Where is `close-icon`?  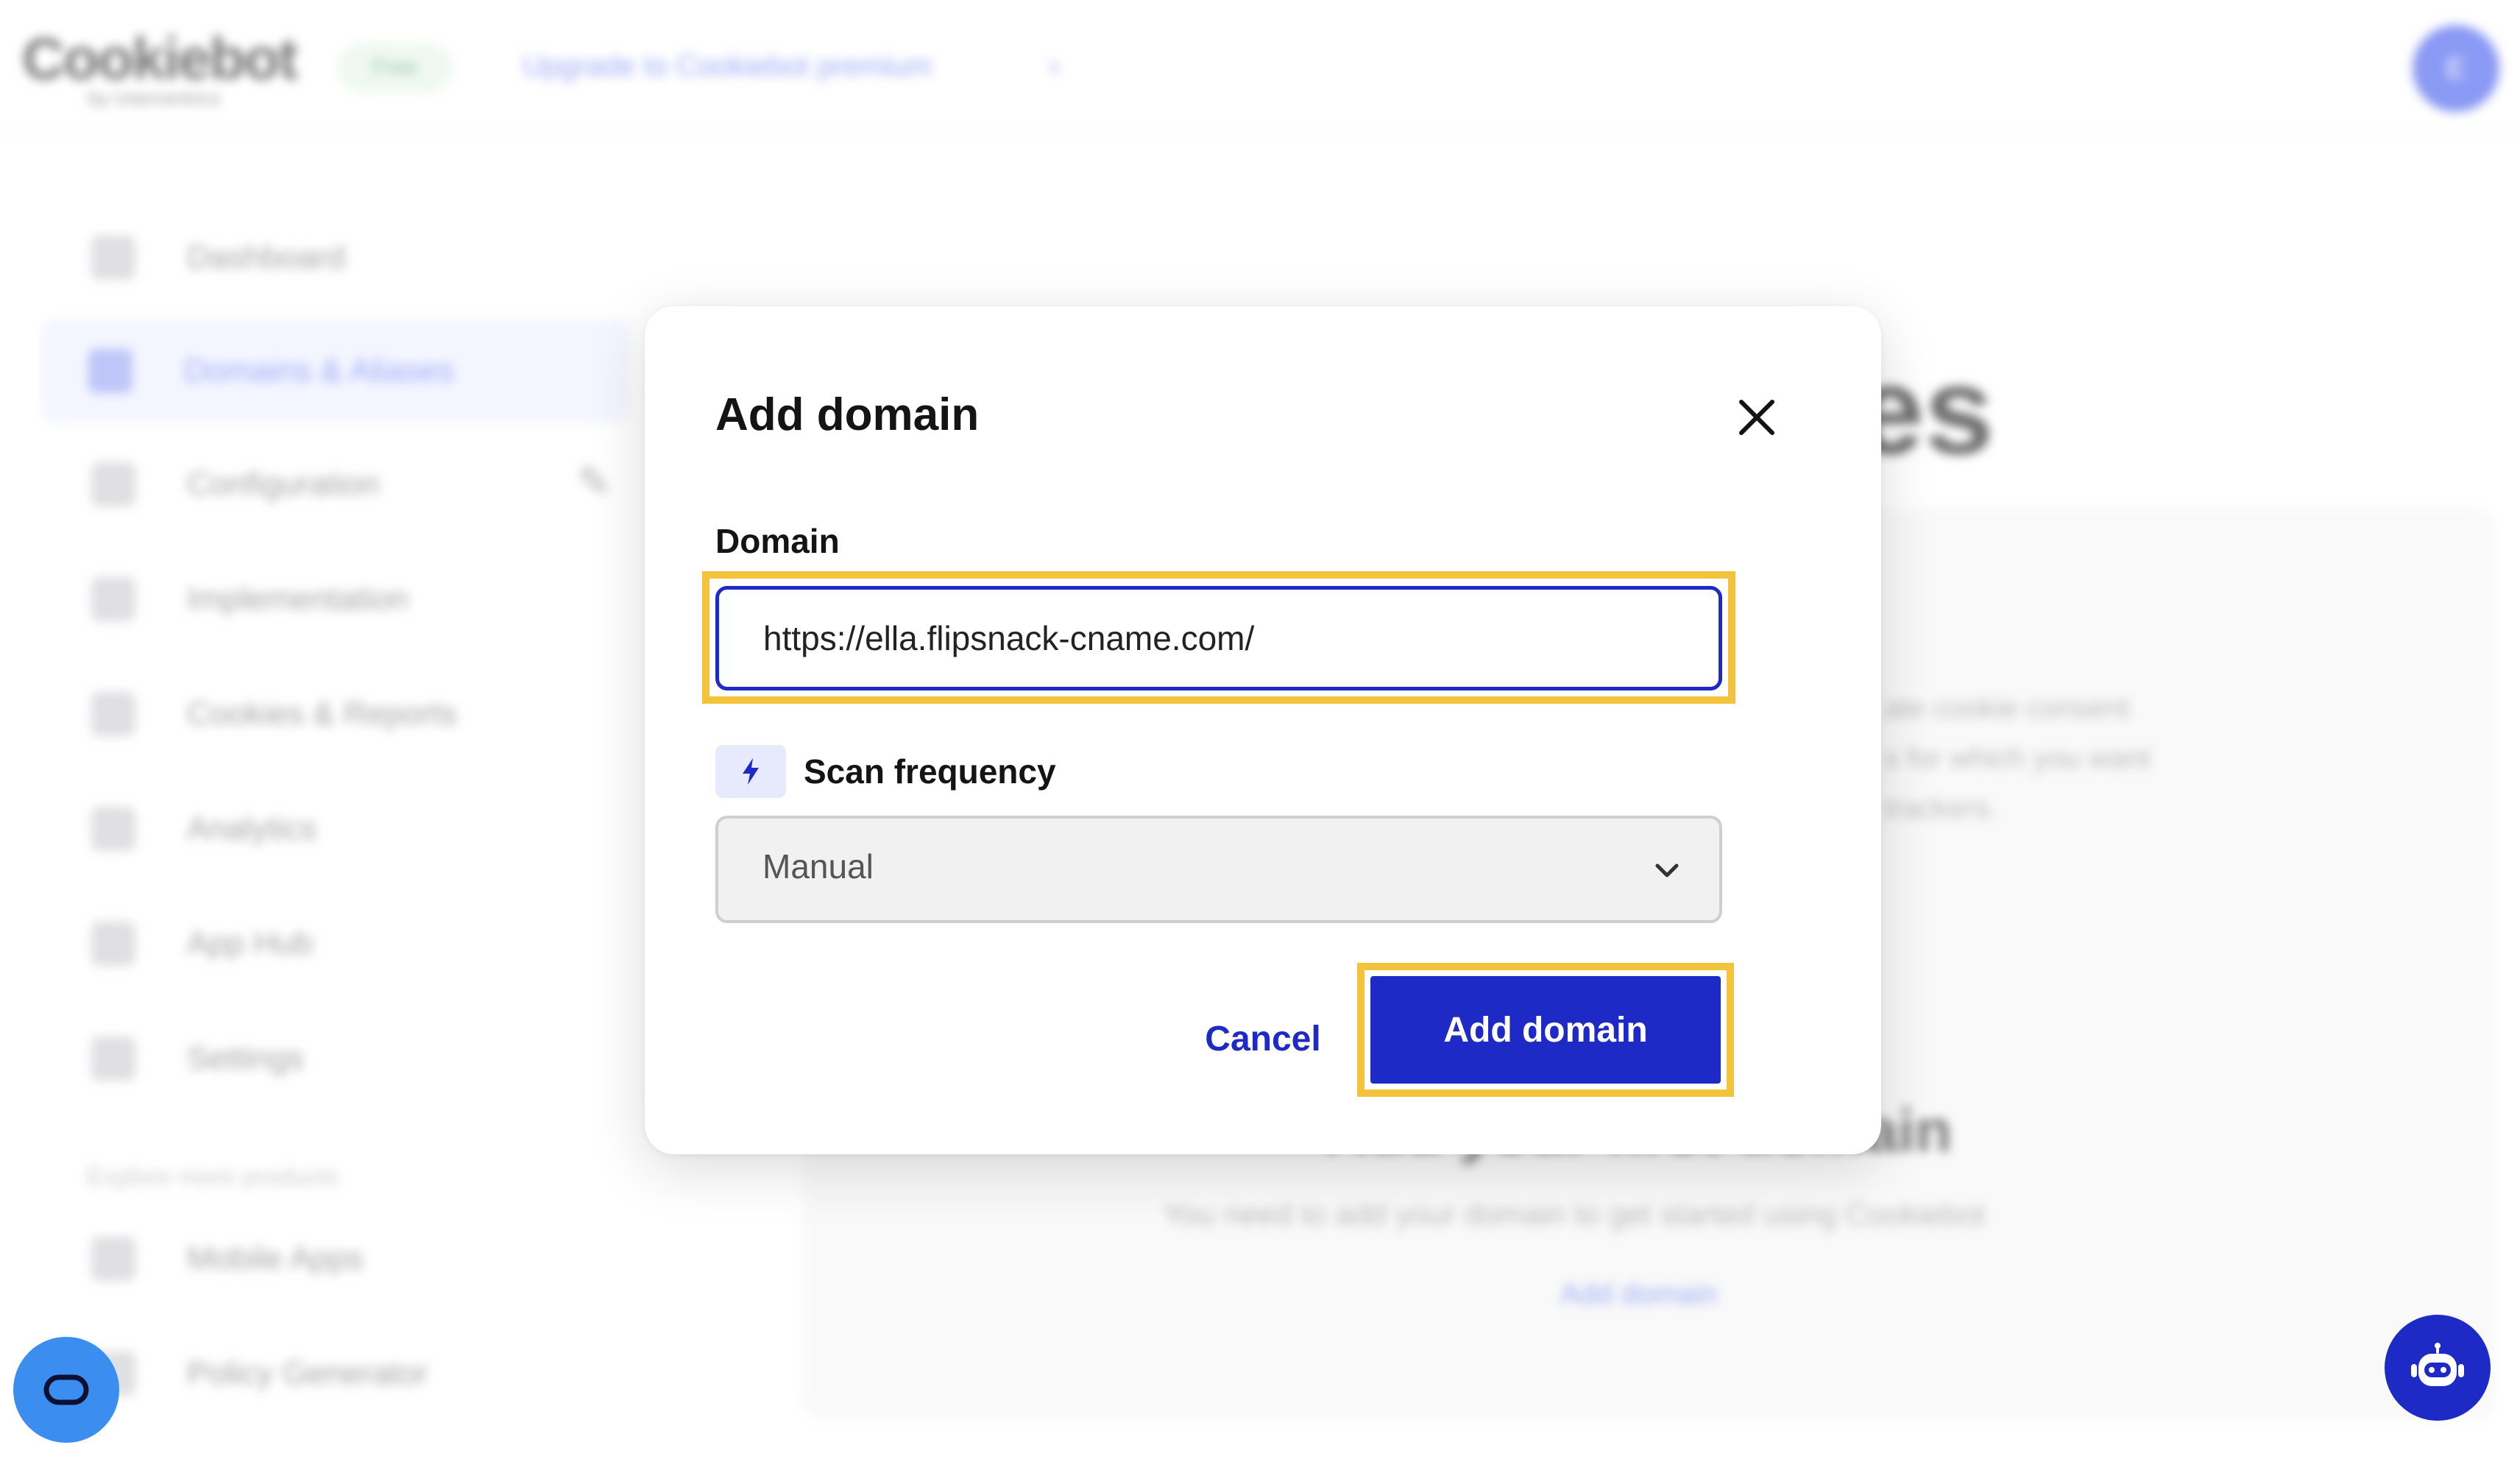 close-icon is located at coordinates (1757, 418).